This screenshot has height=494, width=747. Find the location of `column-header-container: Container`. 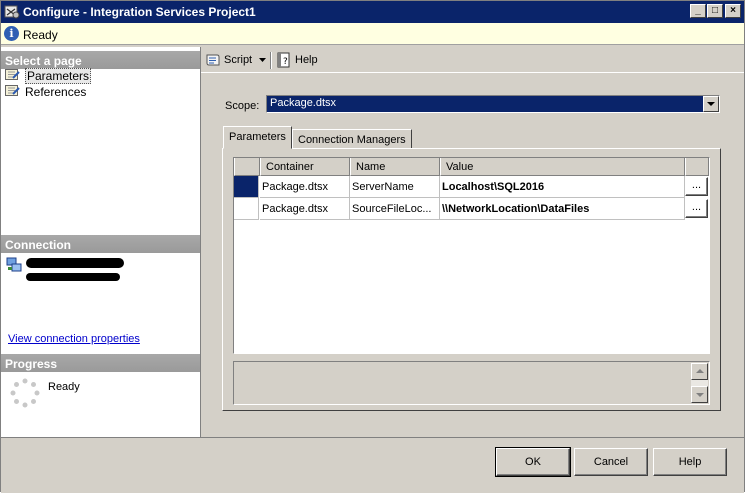

column-header-container: Container is located at coordinates (305, 167).